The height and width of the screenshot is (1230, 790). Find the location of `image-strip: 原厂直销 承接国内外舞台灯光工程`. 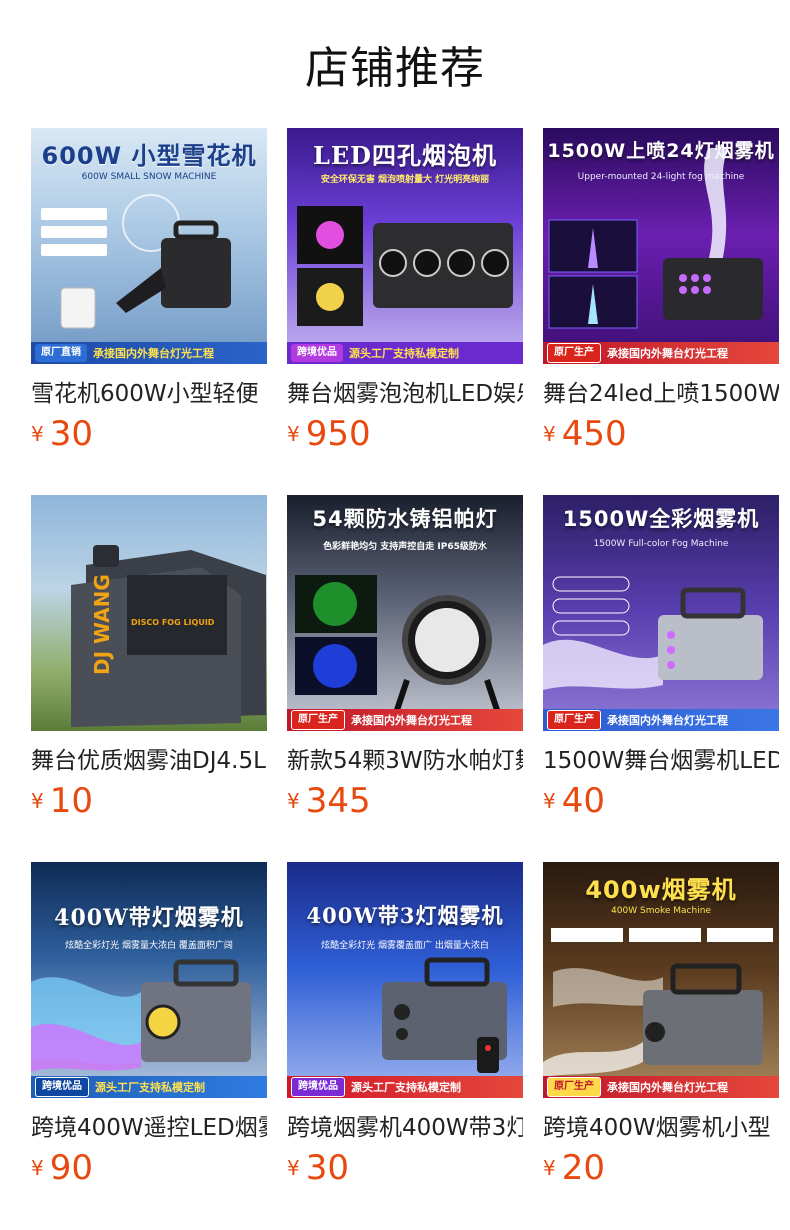

image-strip: 原厂直销 承接国内外舞台灯光工程 is located at coordinates (149, 353).